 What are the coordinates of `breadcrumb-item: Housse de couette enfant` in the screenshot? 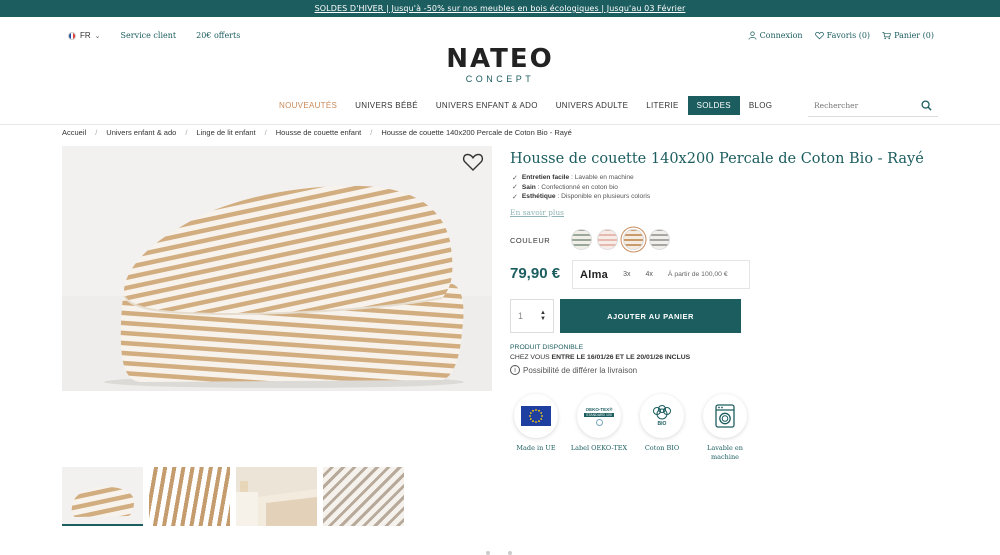 It's located at (318, 132).